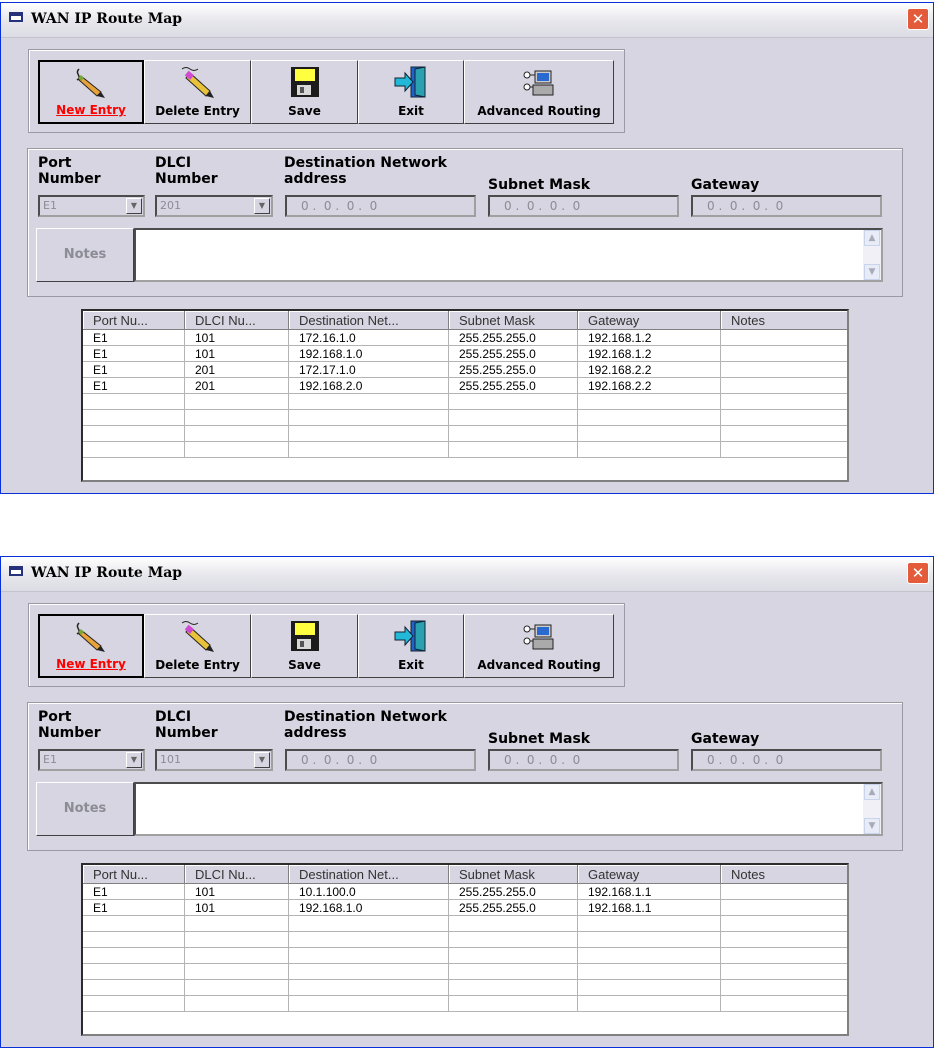 Image resolution: width=936 pixels, height=1049 pixels. Describe the element at coordinates (465, 892) in the screenshot. I see `table-row: E1 101 10.1.100.0 255.255.255.0 192.168.1.1` at that location.